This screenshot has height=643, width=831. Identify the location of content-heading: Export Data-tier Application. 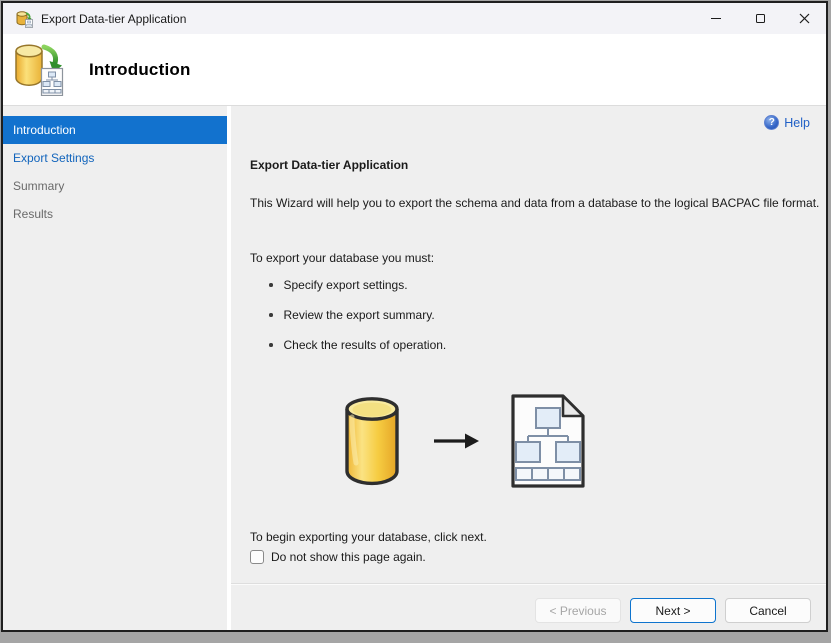
(329, 165).